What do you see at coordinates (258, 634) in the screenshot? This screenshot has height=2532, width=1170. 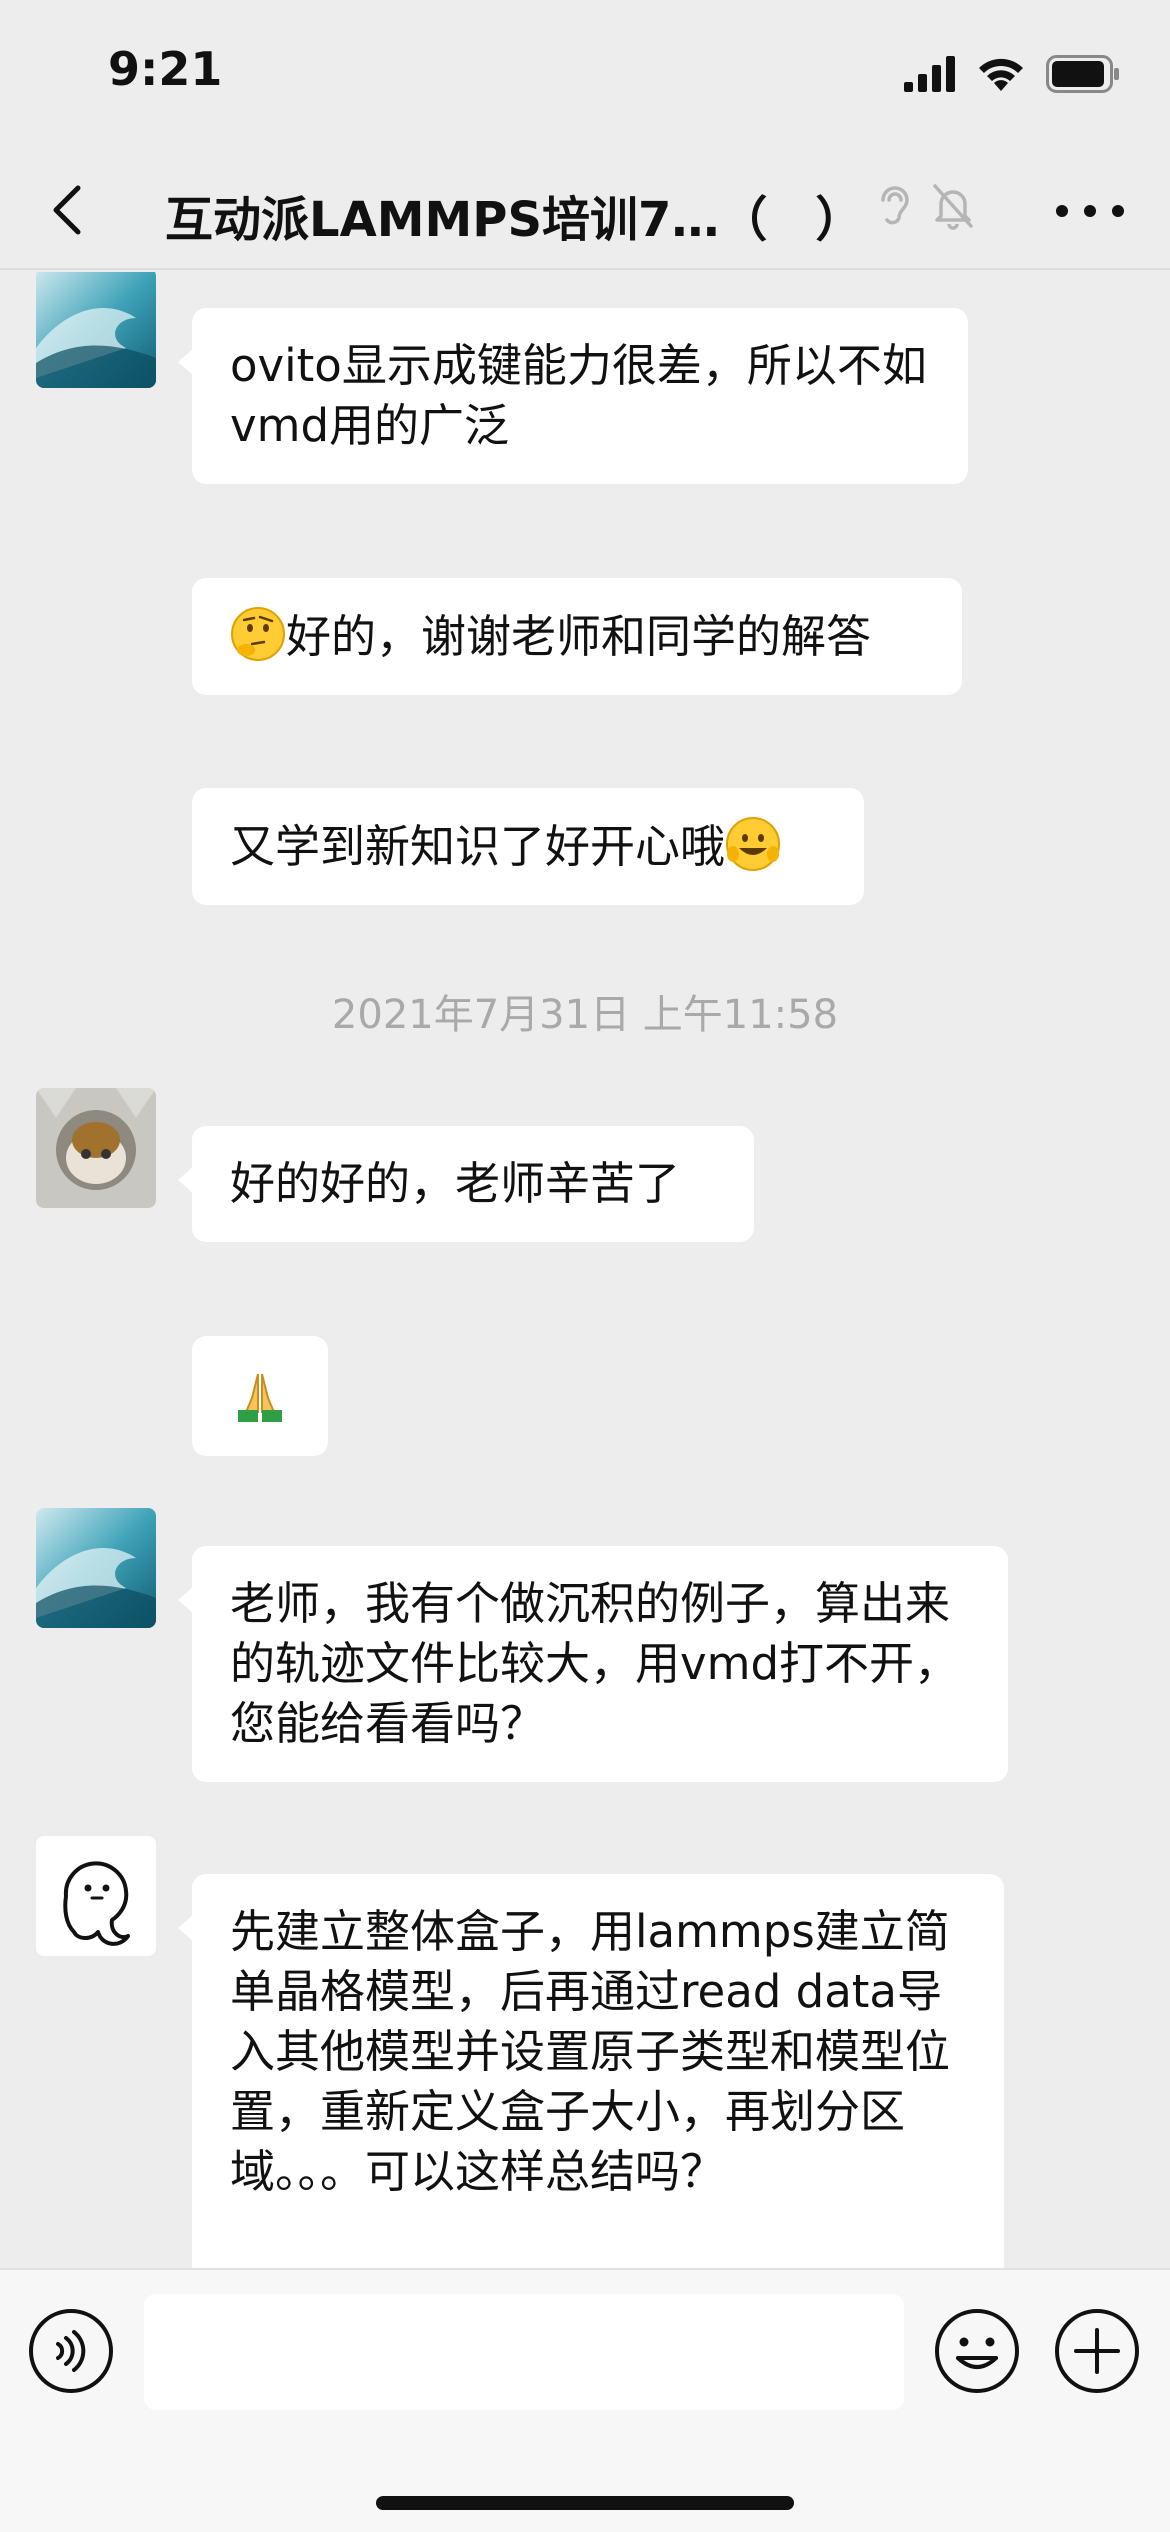 I see `thinking-face-emoji-icon` at bounding box center [258, 634].